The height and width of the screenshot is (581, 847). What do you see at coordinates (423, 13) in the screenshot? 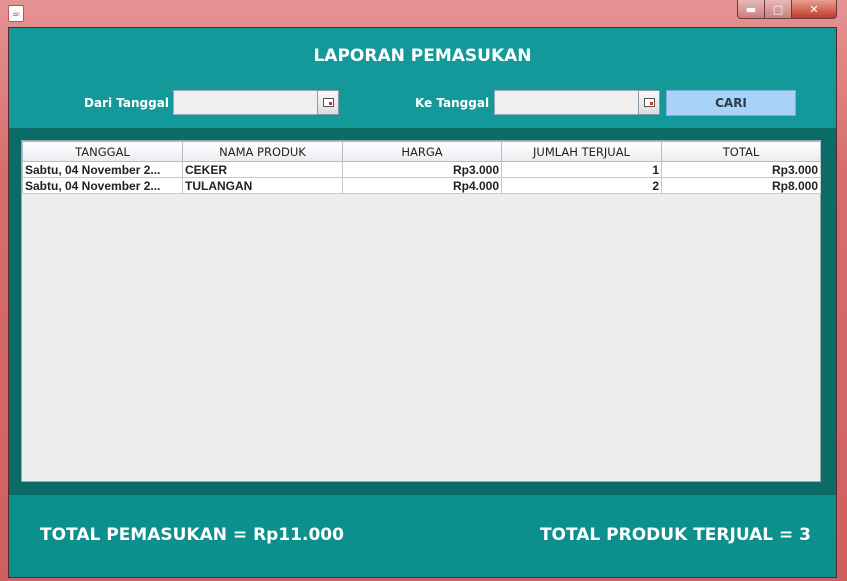
I see `title-bar: ☕ ▬ □ ✕` at bounding box center [423, 13].